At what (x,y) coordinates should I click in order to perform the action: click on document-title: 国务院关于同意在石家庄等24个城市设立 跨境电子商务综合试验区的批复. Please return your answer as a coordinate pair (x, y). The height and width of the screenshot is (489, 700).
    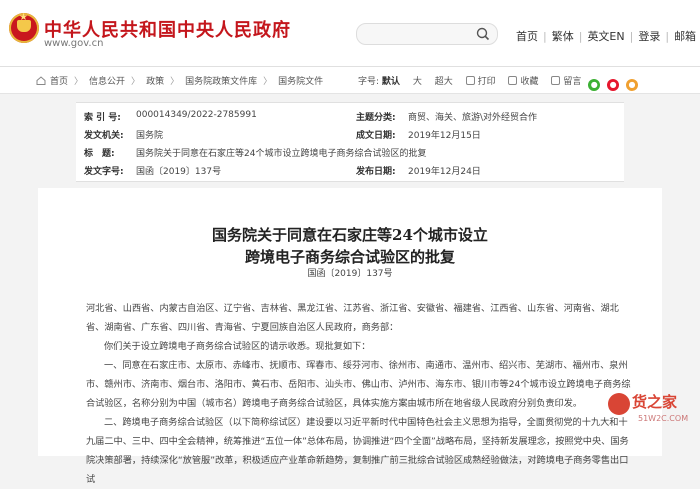
    Looking at the image, I should click on (350, 246).